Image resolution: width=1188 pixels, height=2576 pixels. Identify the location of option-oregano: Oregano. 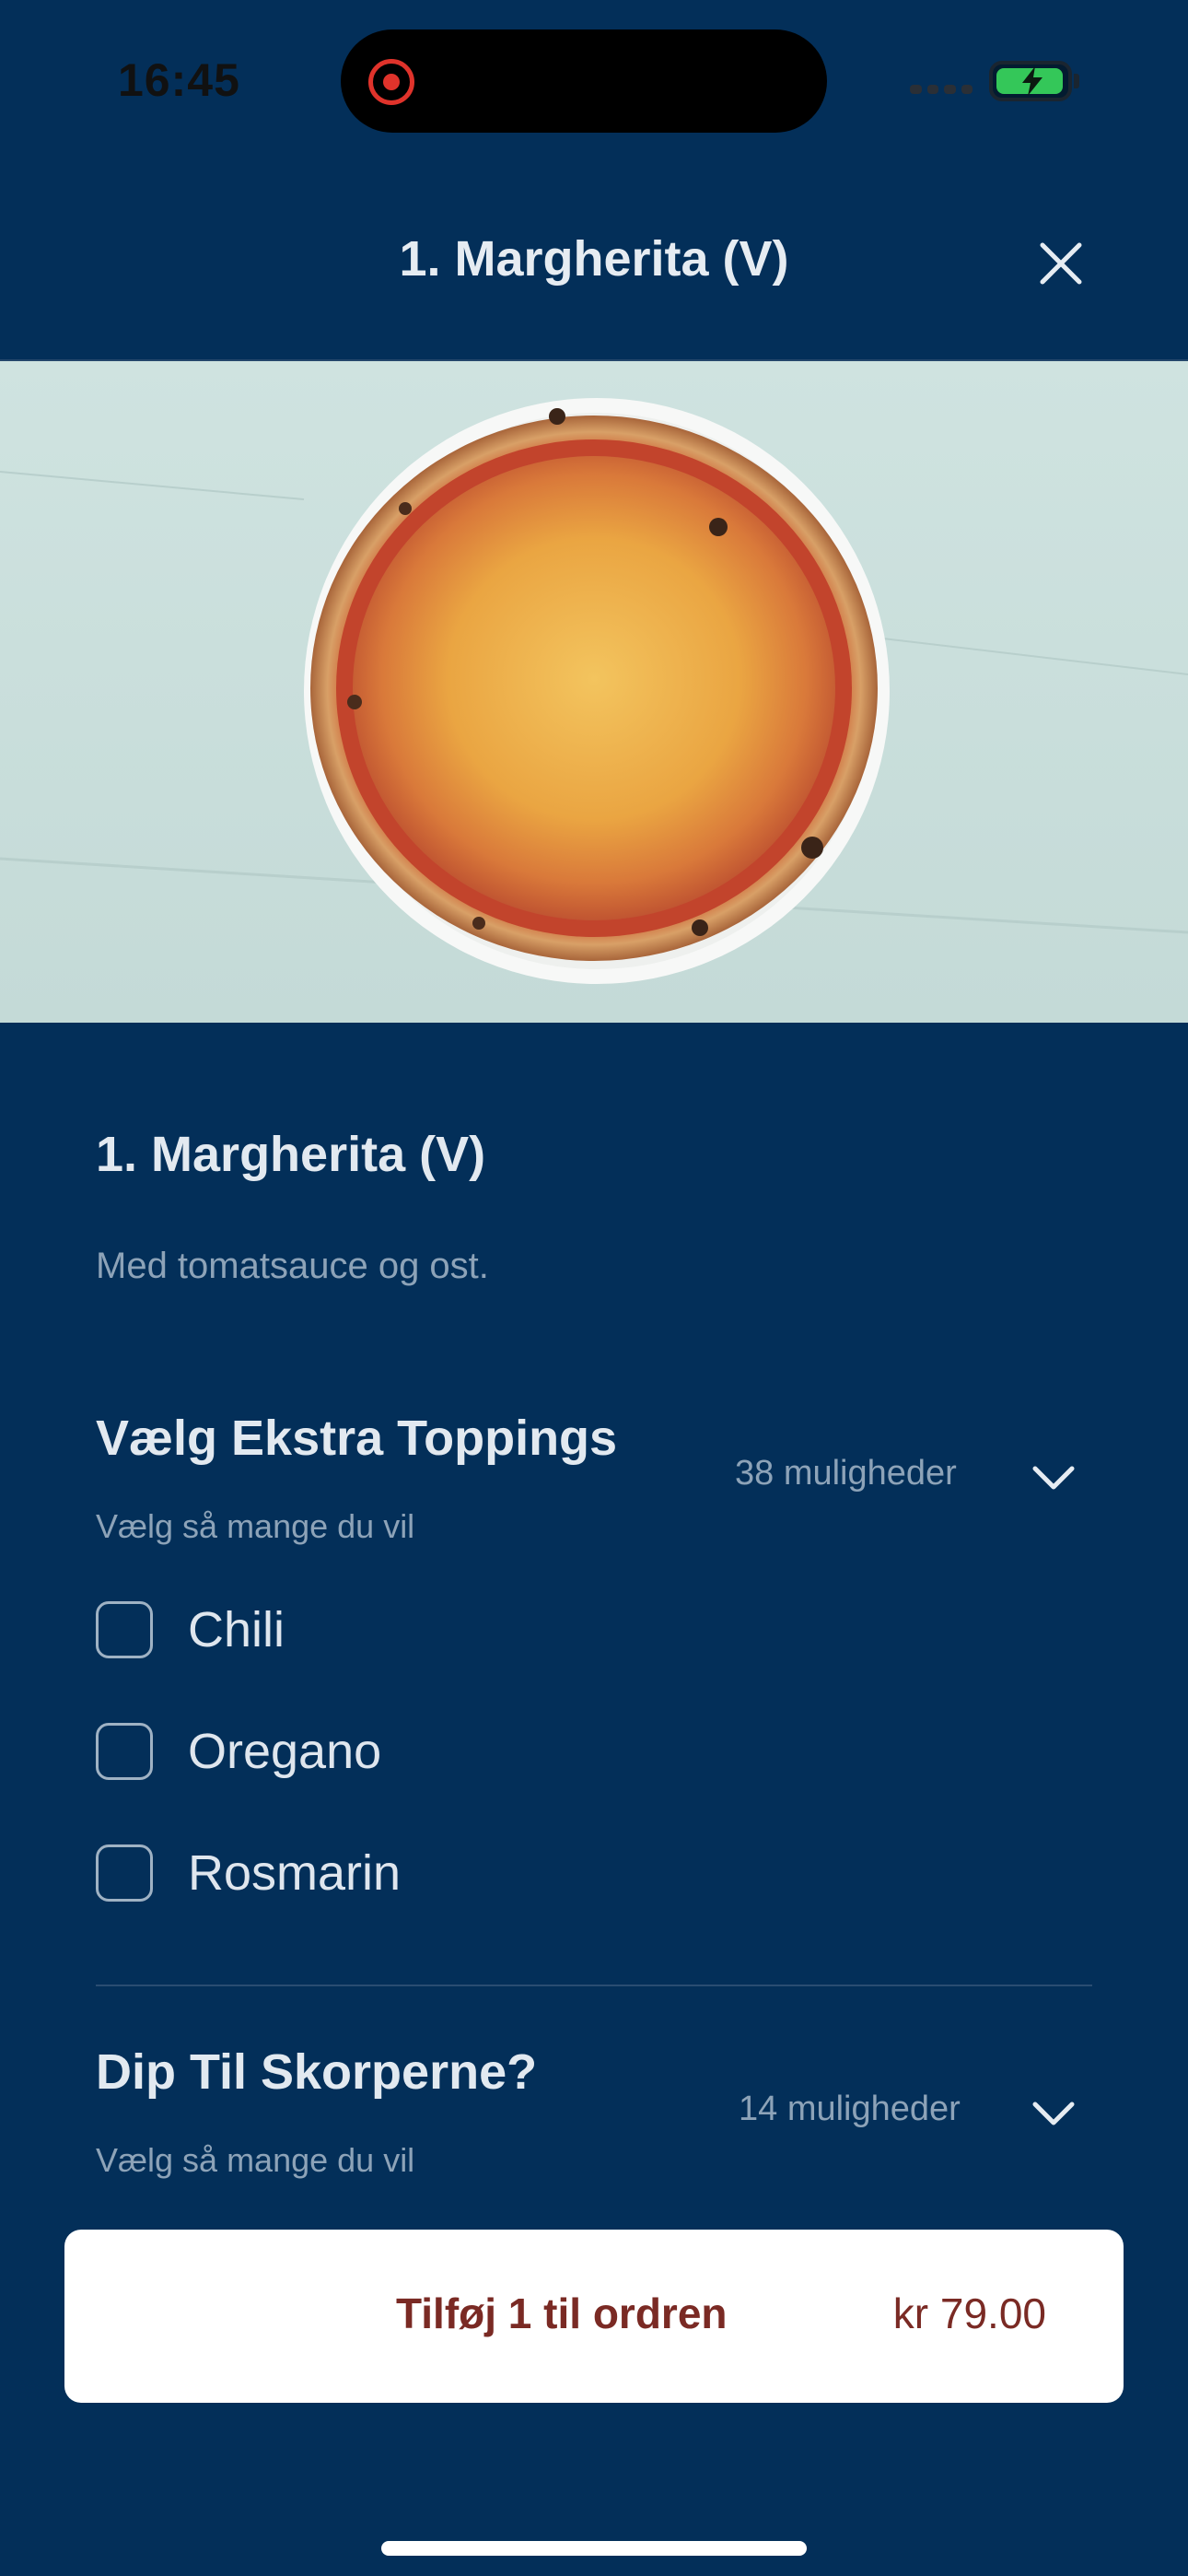
(239, 1751).